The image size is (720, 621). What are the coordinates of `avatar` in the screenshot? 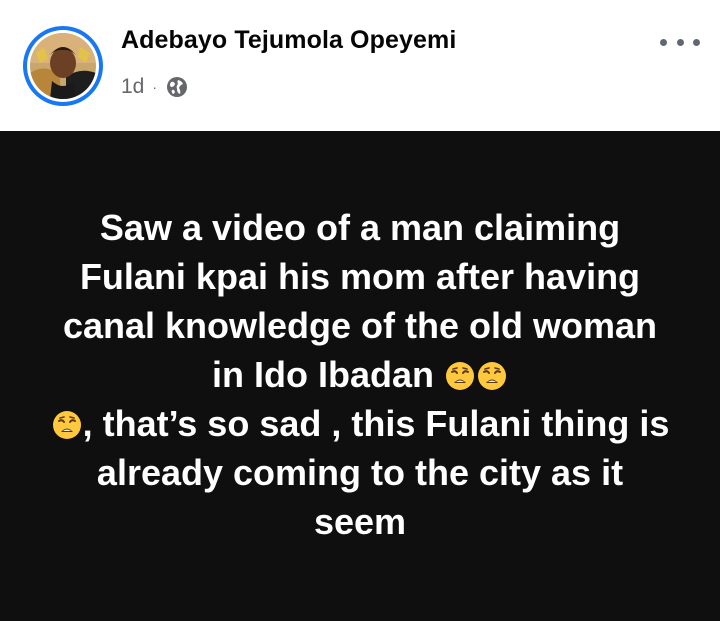 It's located at (63, 66).